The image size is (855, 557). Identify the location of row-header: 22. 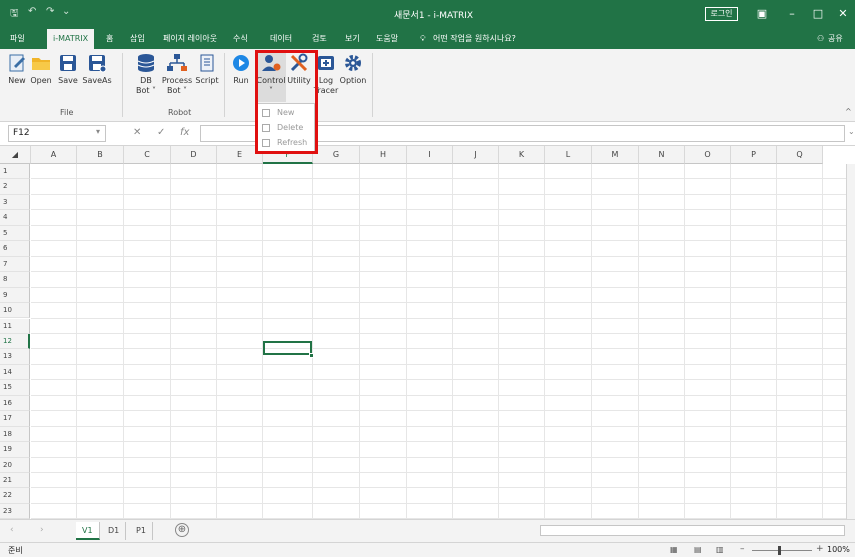
(15, 496).